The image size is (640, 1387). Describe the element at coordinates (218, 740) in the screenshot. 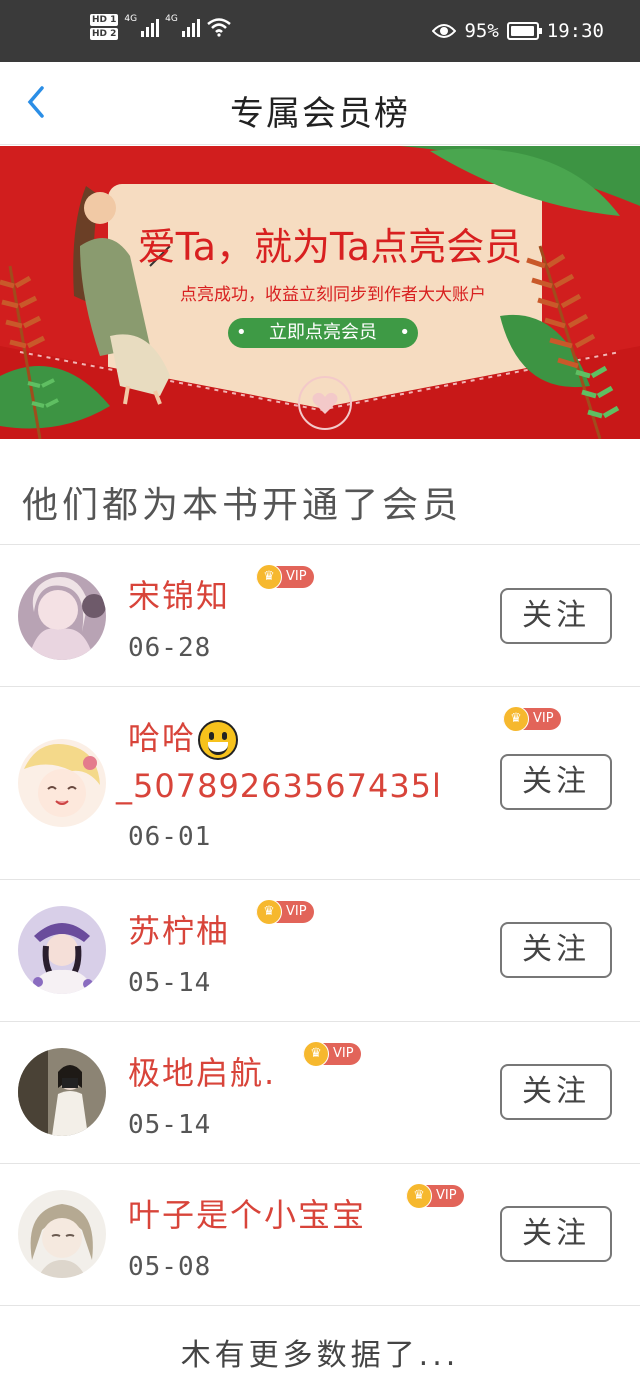

I see `smiley-emoji-icon` at that location.